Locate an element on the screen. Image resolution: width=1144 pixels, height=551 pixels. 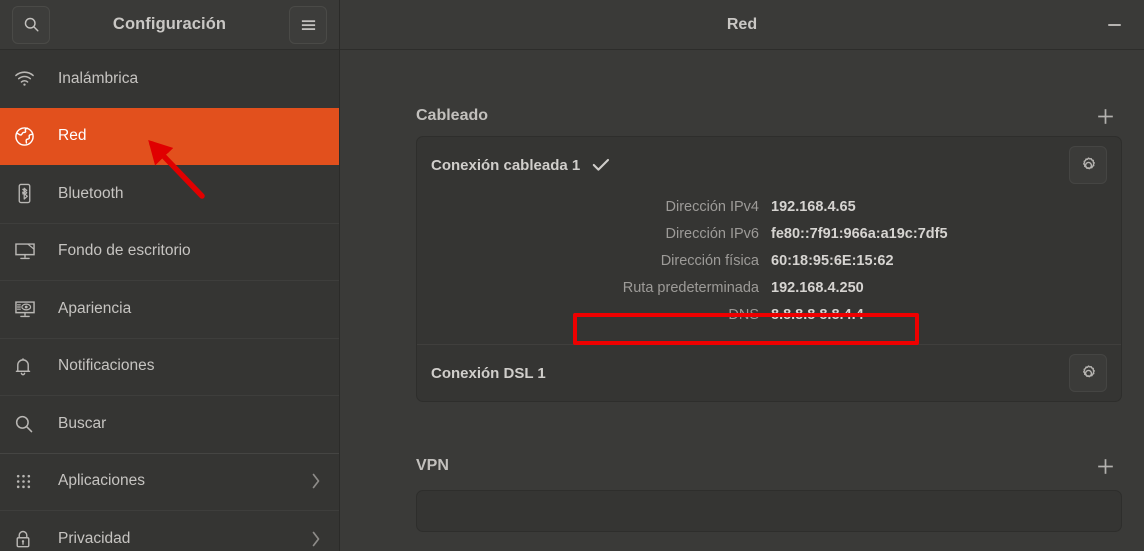
bell-icon is located at coordinates (29, 366).